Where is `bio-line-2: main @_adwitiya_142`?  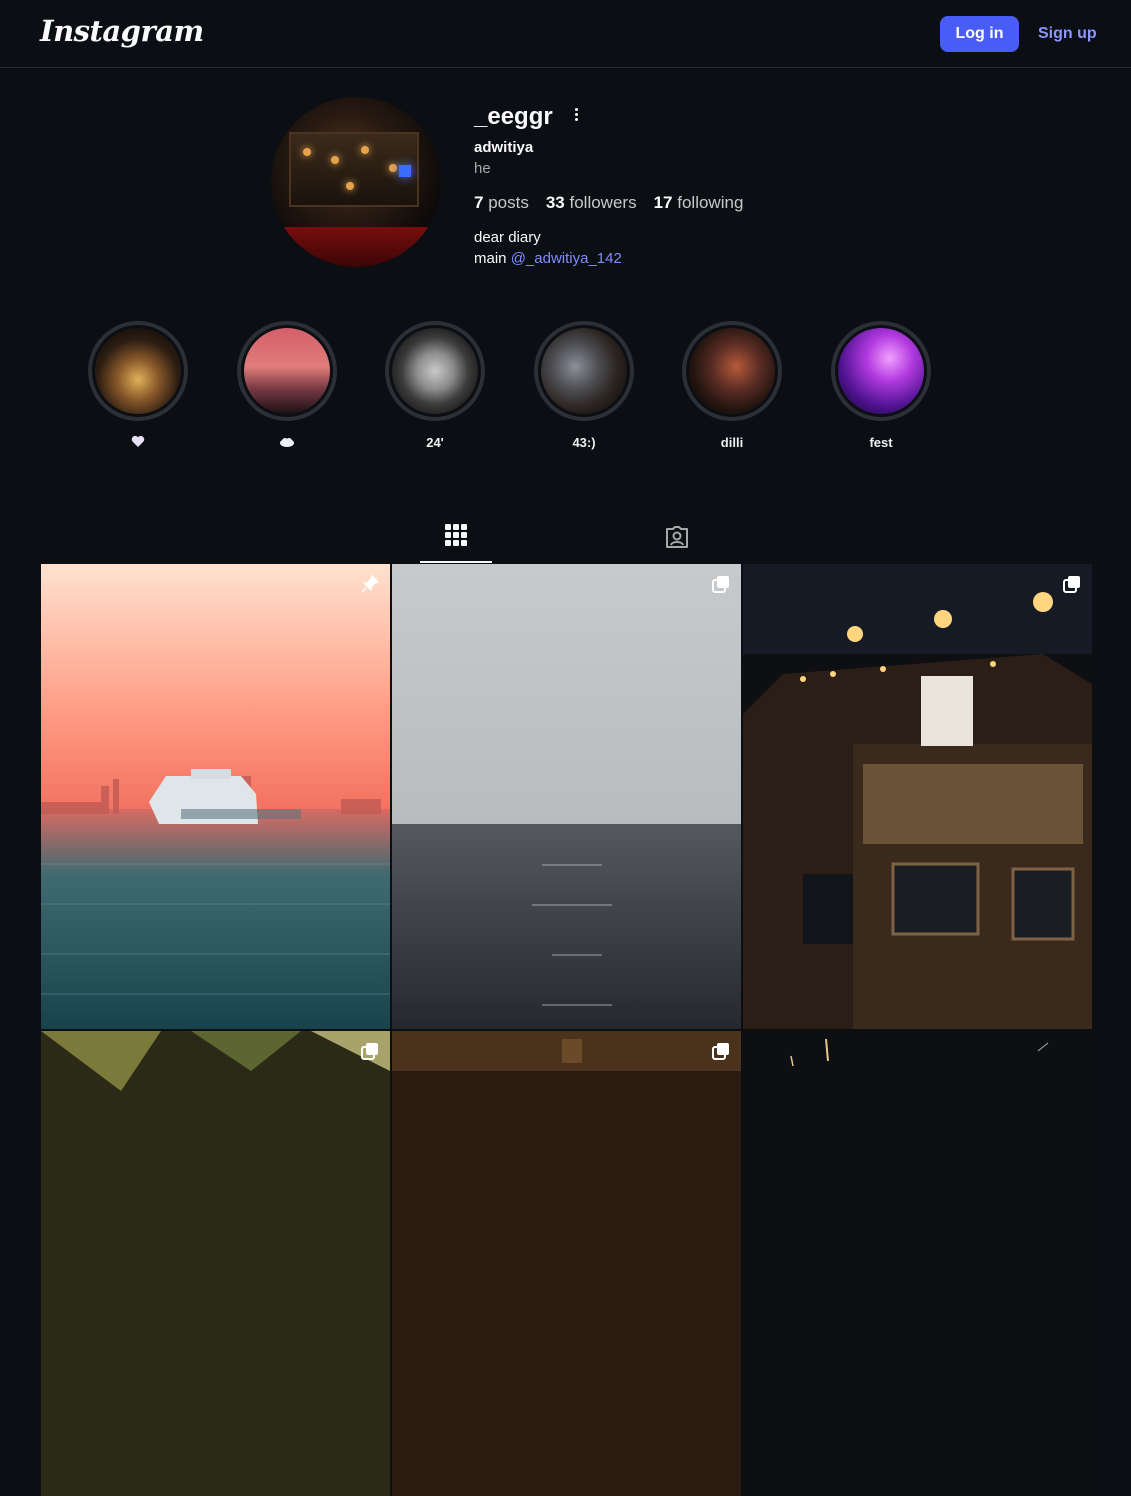 bio-line-2: main @_adwitiya_142 is located at coordinates (548, 258).